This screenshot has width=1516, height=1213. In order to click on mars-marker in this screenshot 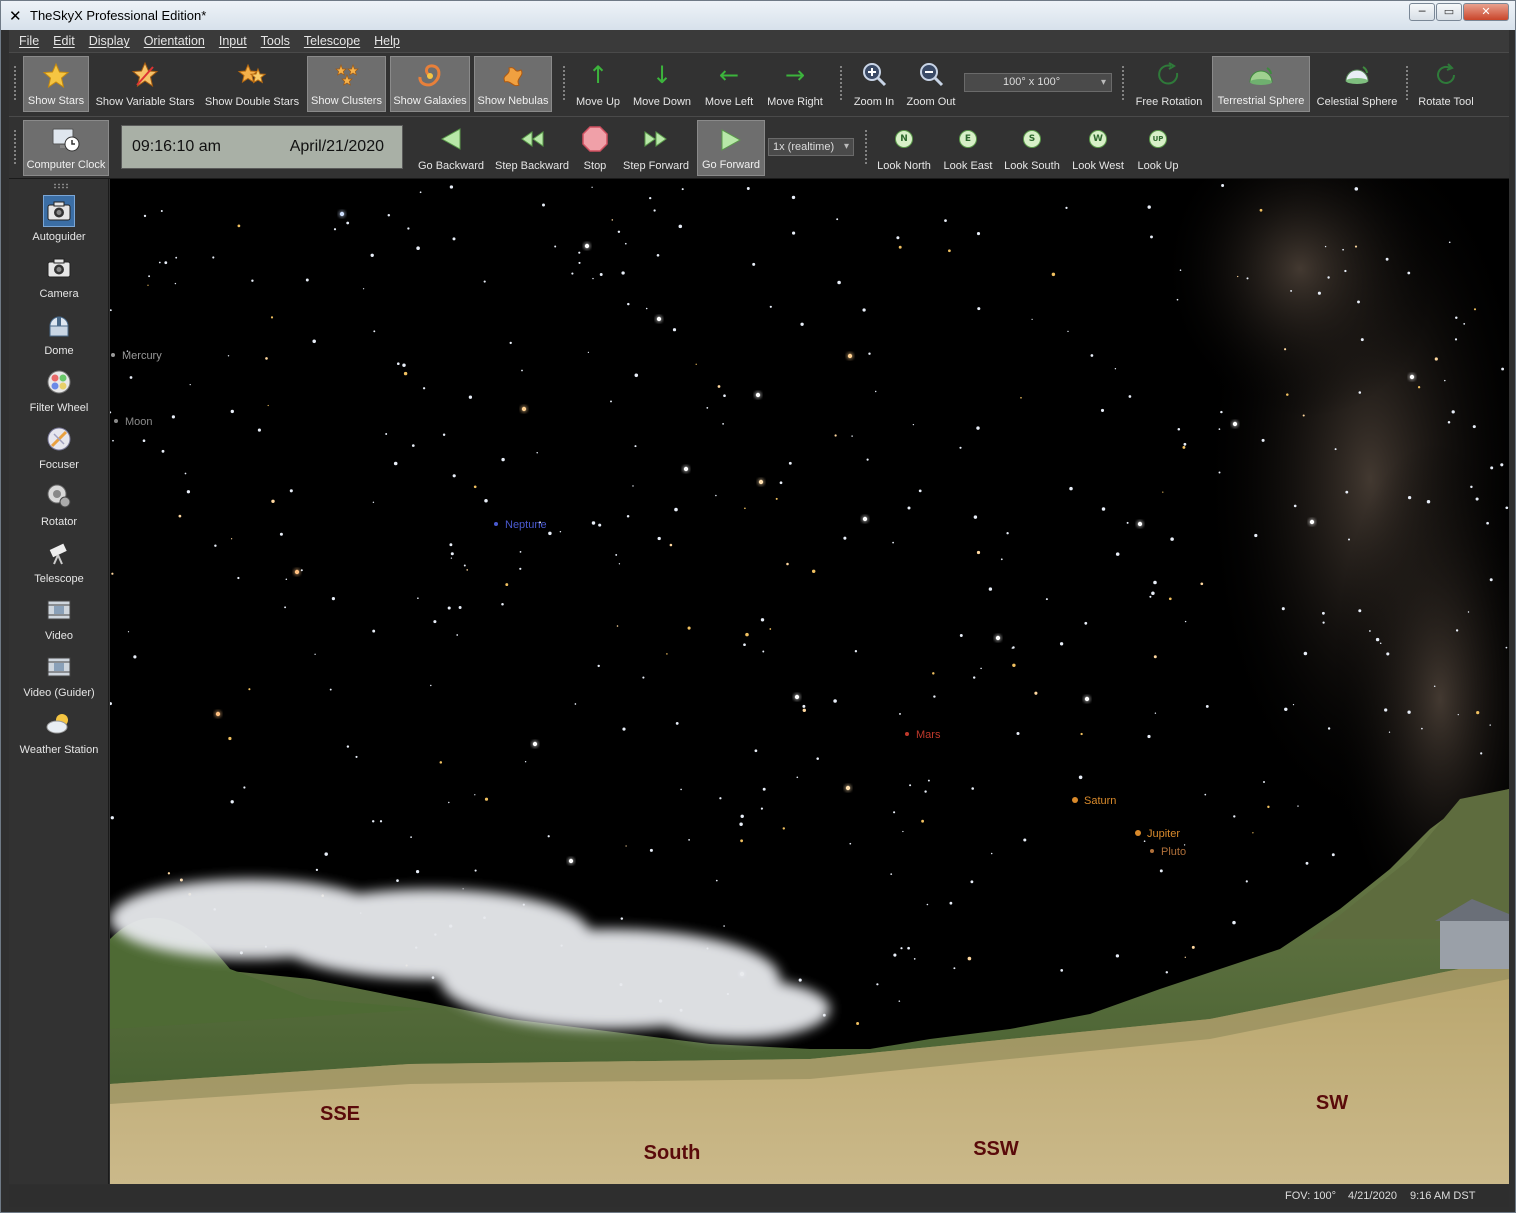, I will do `click(907, 734)`.